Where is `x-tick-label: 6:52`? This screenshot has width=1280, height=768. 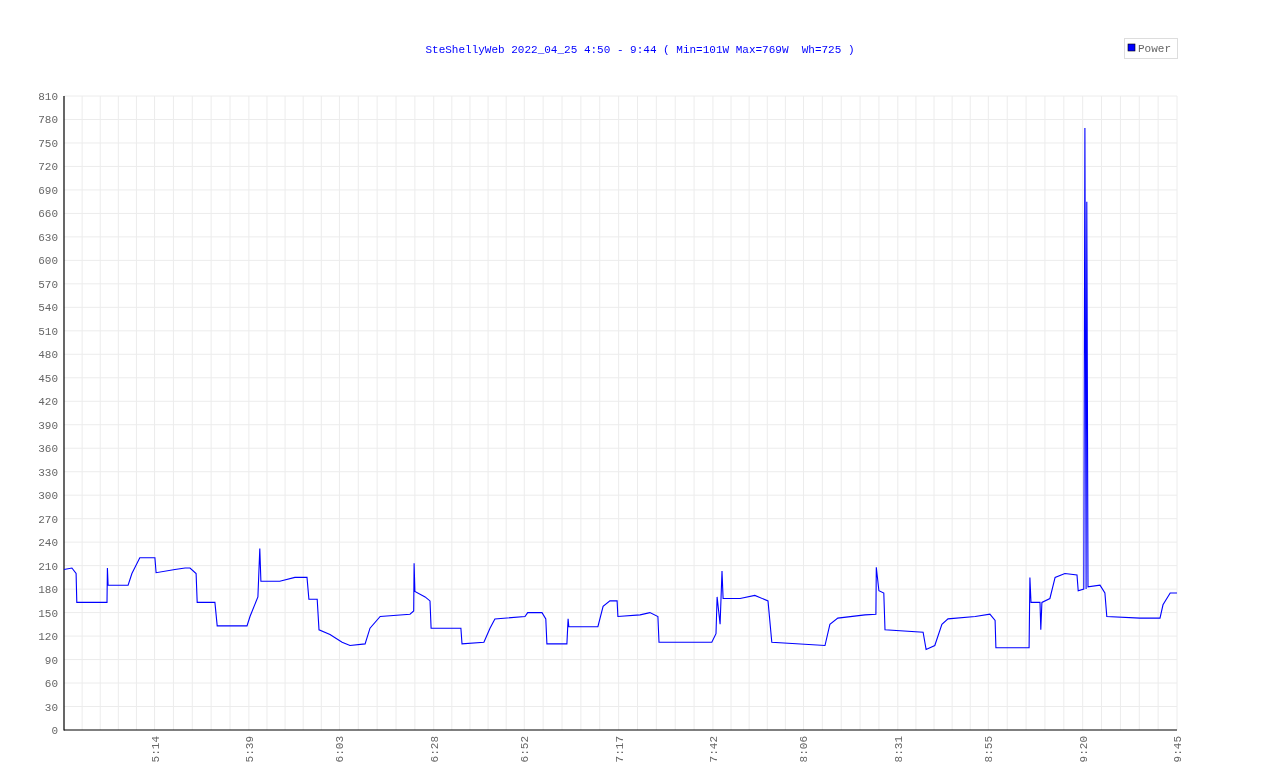 x-tick-label: 6:52 is located at coordinates (525, 749).